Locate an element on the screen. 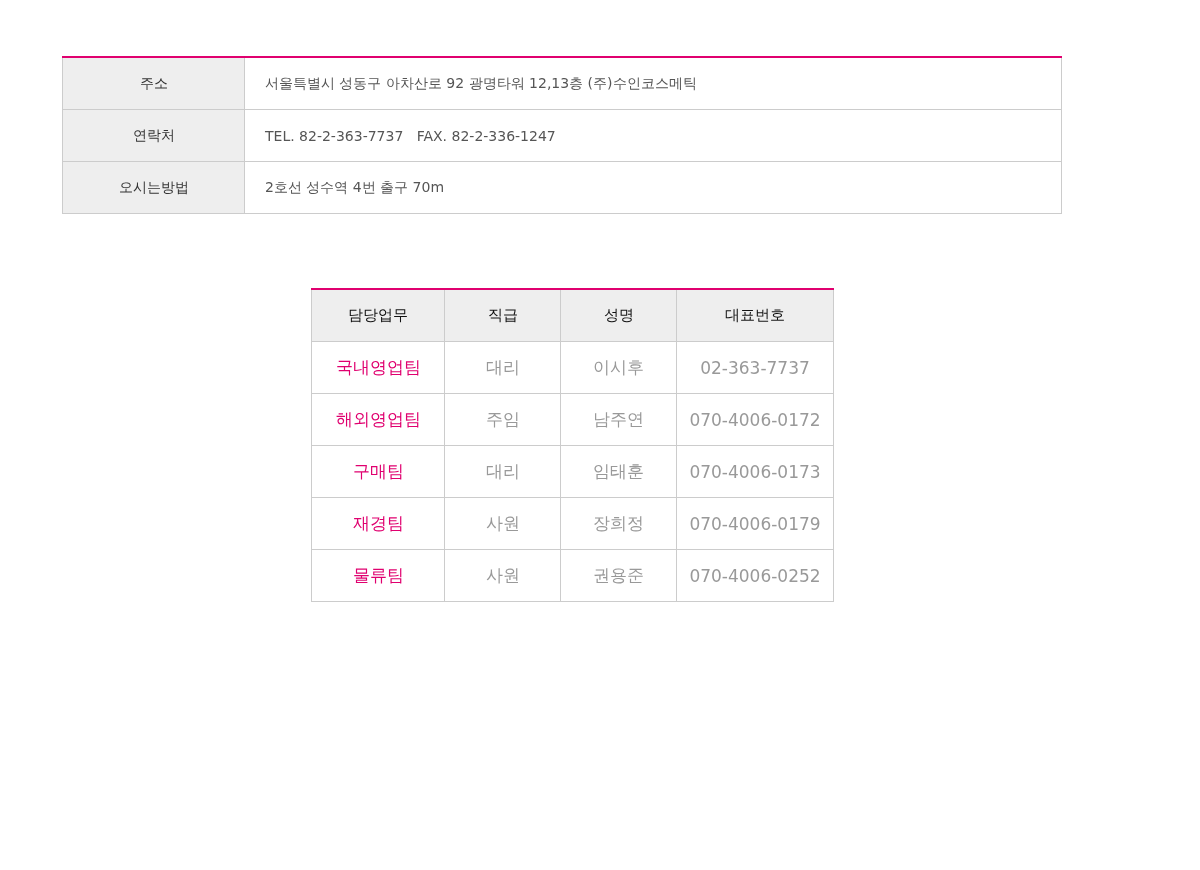  row-value: 2호선 성수역 4번 출구 70m is located at coordinates (653, 187).